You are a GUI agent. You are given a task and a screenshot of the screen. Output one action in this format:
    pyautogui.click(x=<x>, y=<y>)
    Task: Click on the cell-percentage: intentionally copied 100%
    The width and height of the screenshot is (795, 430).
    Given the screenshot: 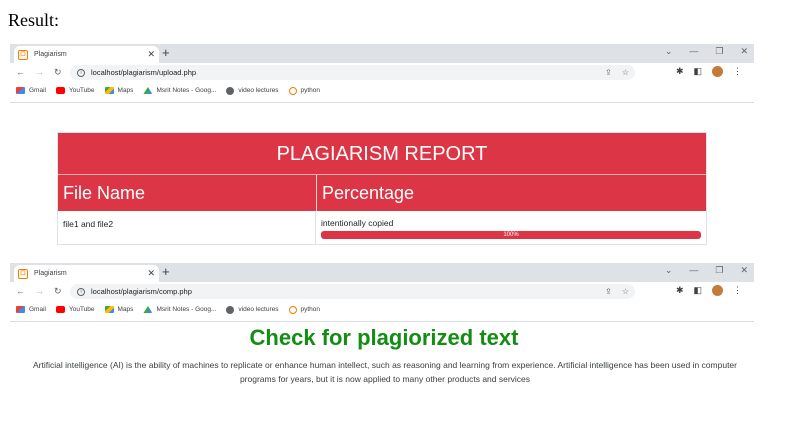 What is the action you would take?
    pyautogui.click(x=511, y=227)
    